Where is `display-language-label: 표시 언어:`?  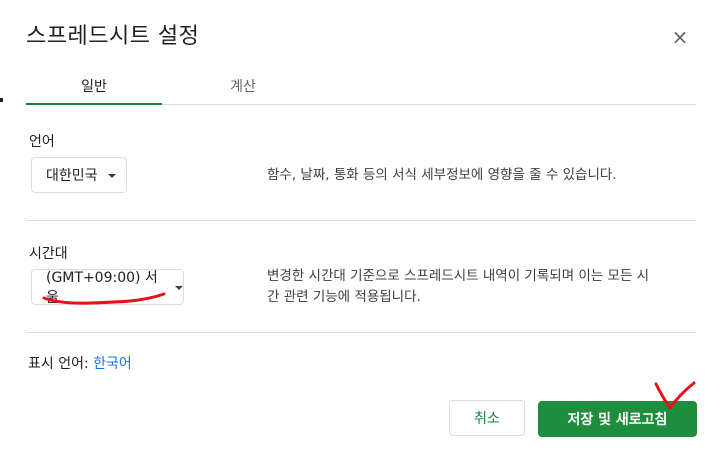
display-language-label: 표시 언어: is located at coordinates (58, 364).